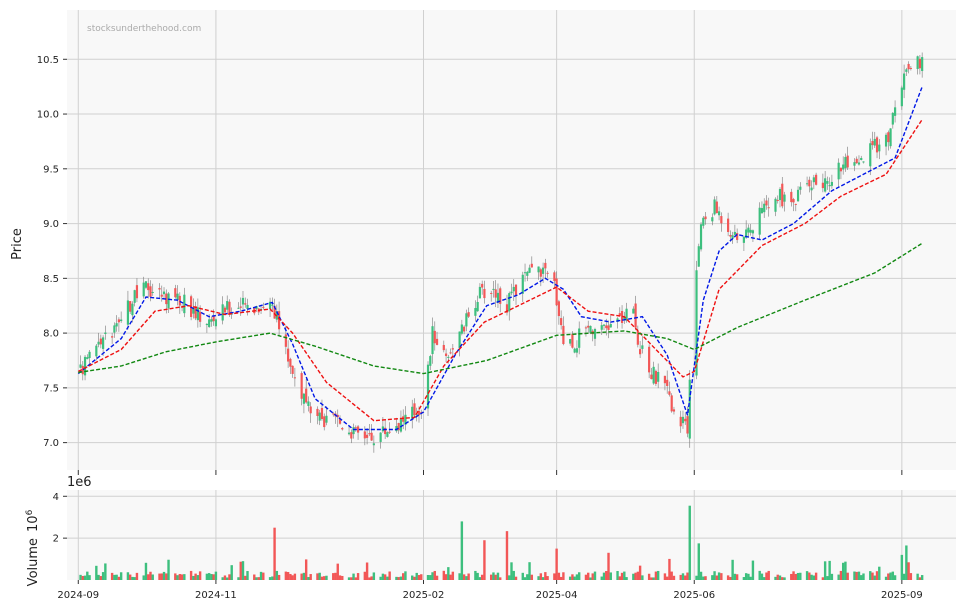  I want to click on volume-axis-offset: 10, so click(33, 523).